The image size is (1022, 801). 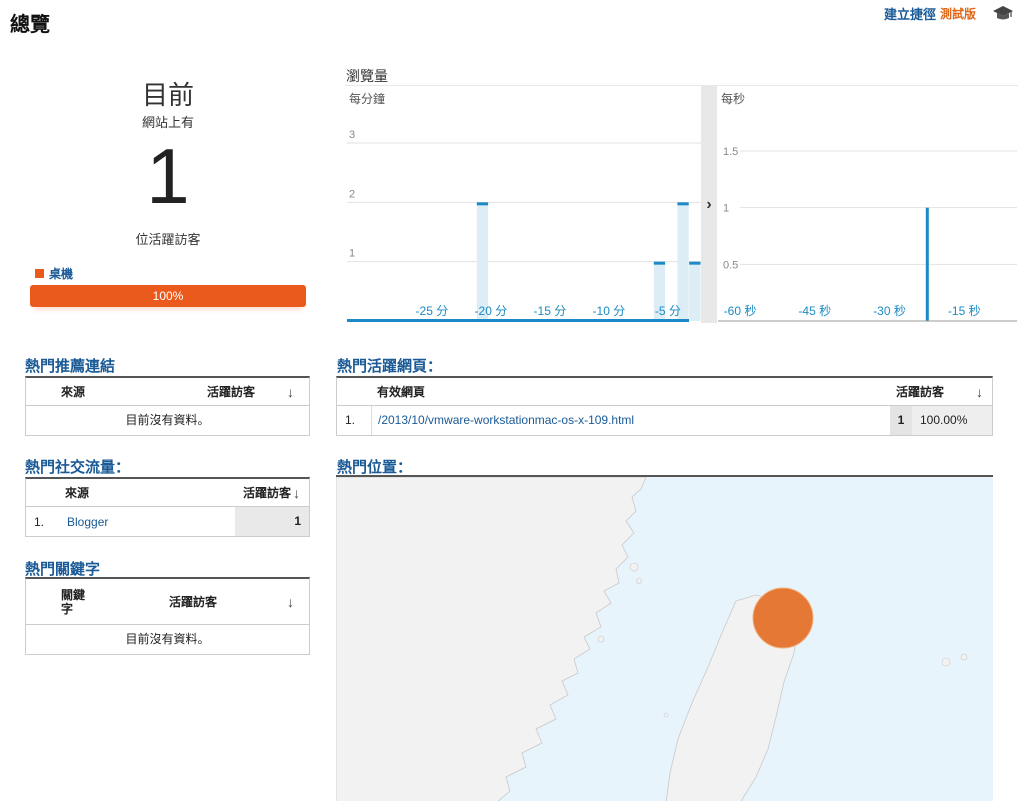 I want to click on active-user-count: 1, so click(x=168, y=176).